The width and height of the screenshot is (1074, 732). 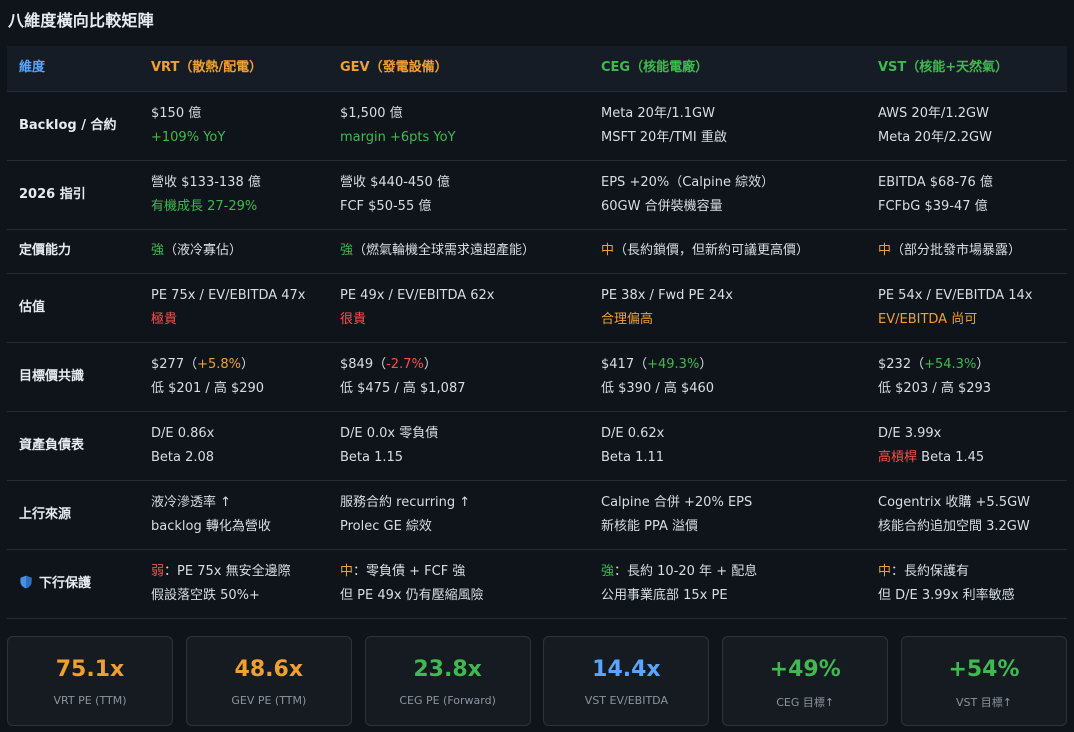 I want to click on cell-text: Calpine 合併 +20% EPS, so click(x=677, y=502).